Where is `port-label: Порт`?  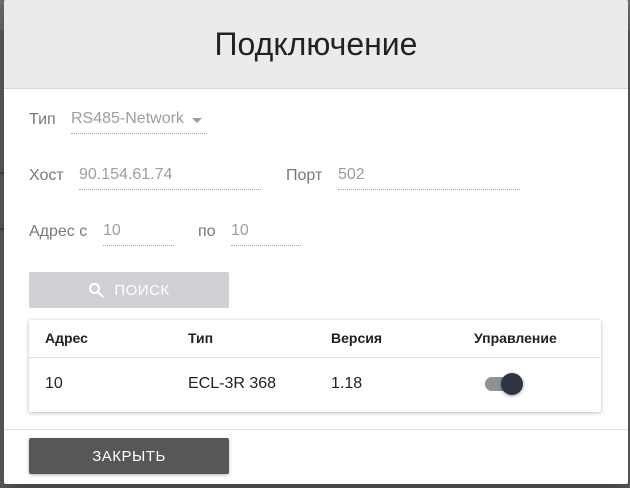 port-label: Порт is located at coordinates (304, 175).